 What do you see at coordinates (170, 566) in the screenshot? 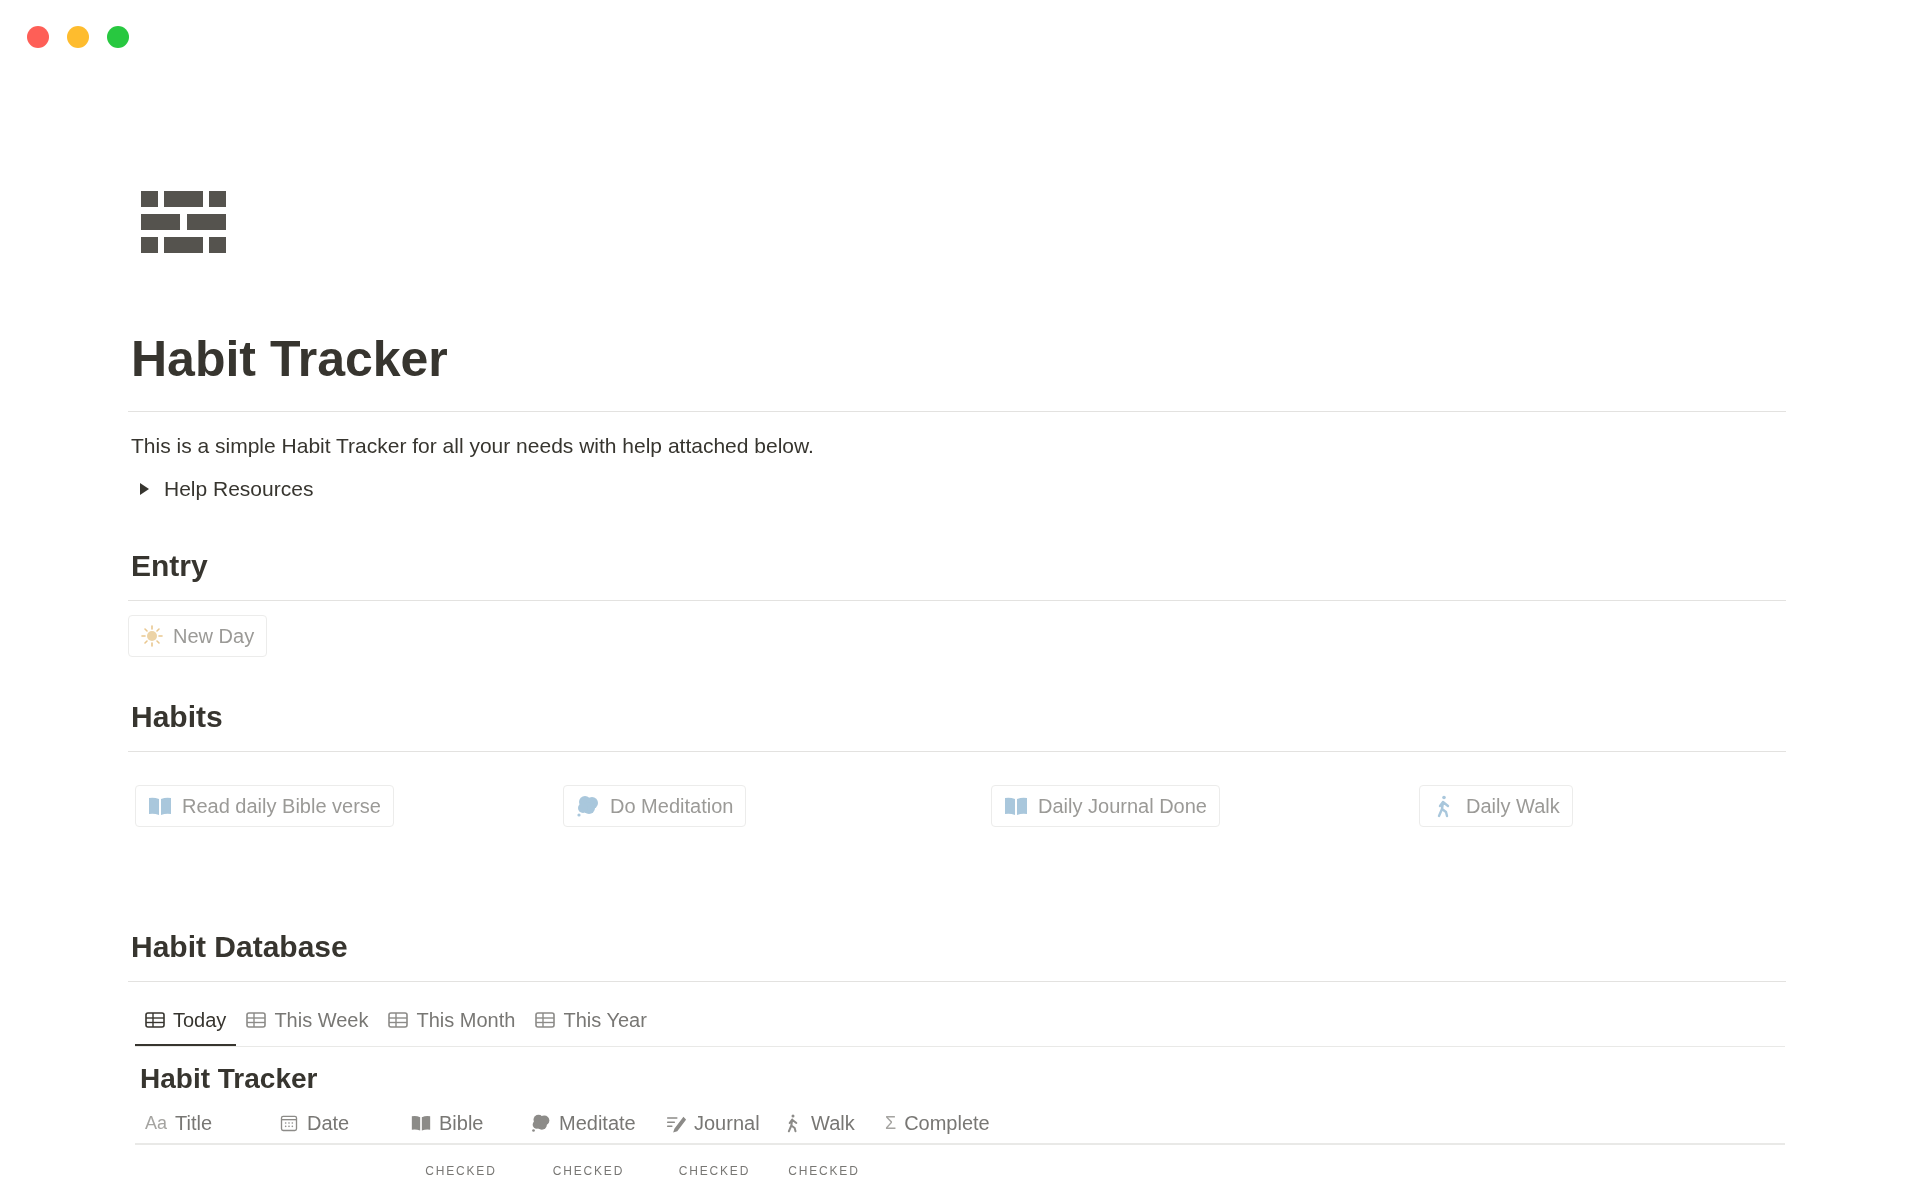
I see `section-heading: Entry` at bounding box center [170, 566].